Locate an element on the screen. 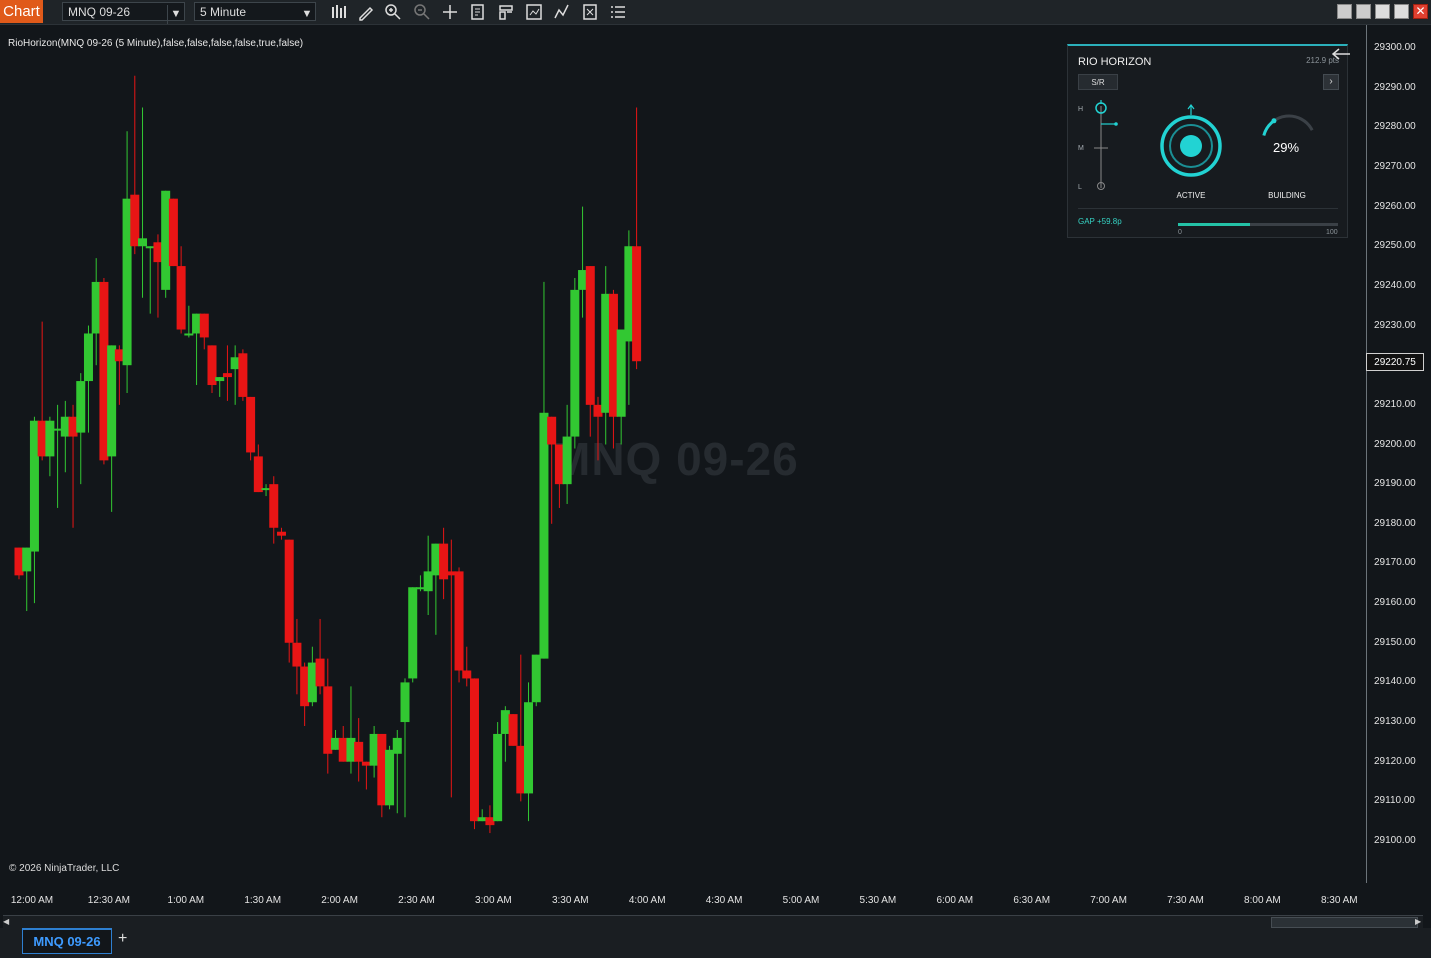 The width and height of the screenshot is (1431, 958). properties-icon is located at coordinates (590, 12).